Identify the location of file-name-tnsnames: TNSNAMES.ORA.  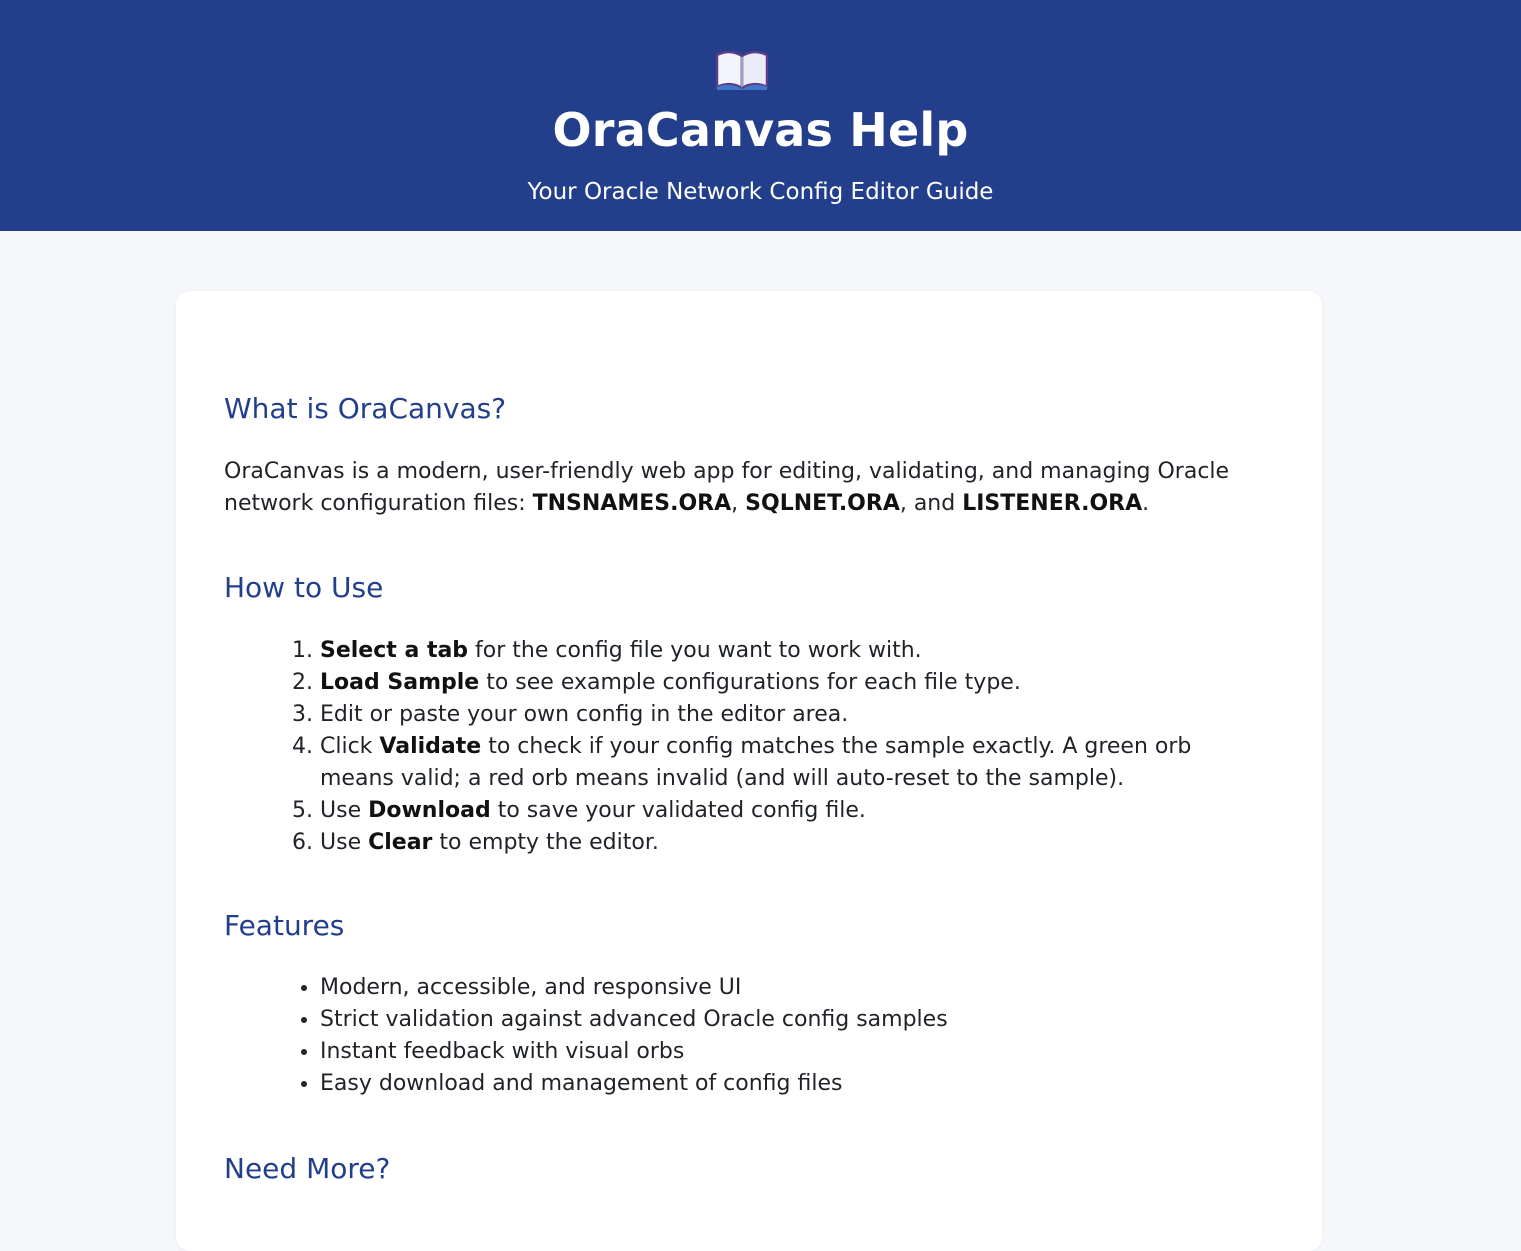
(632, 503).